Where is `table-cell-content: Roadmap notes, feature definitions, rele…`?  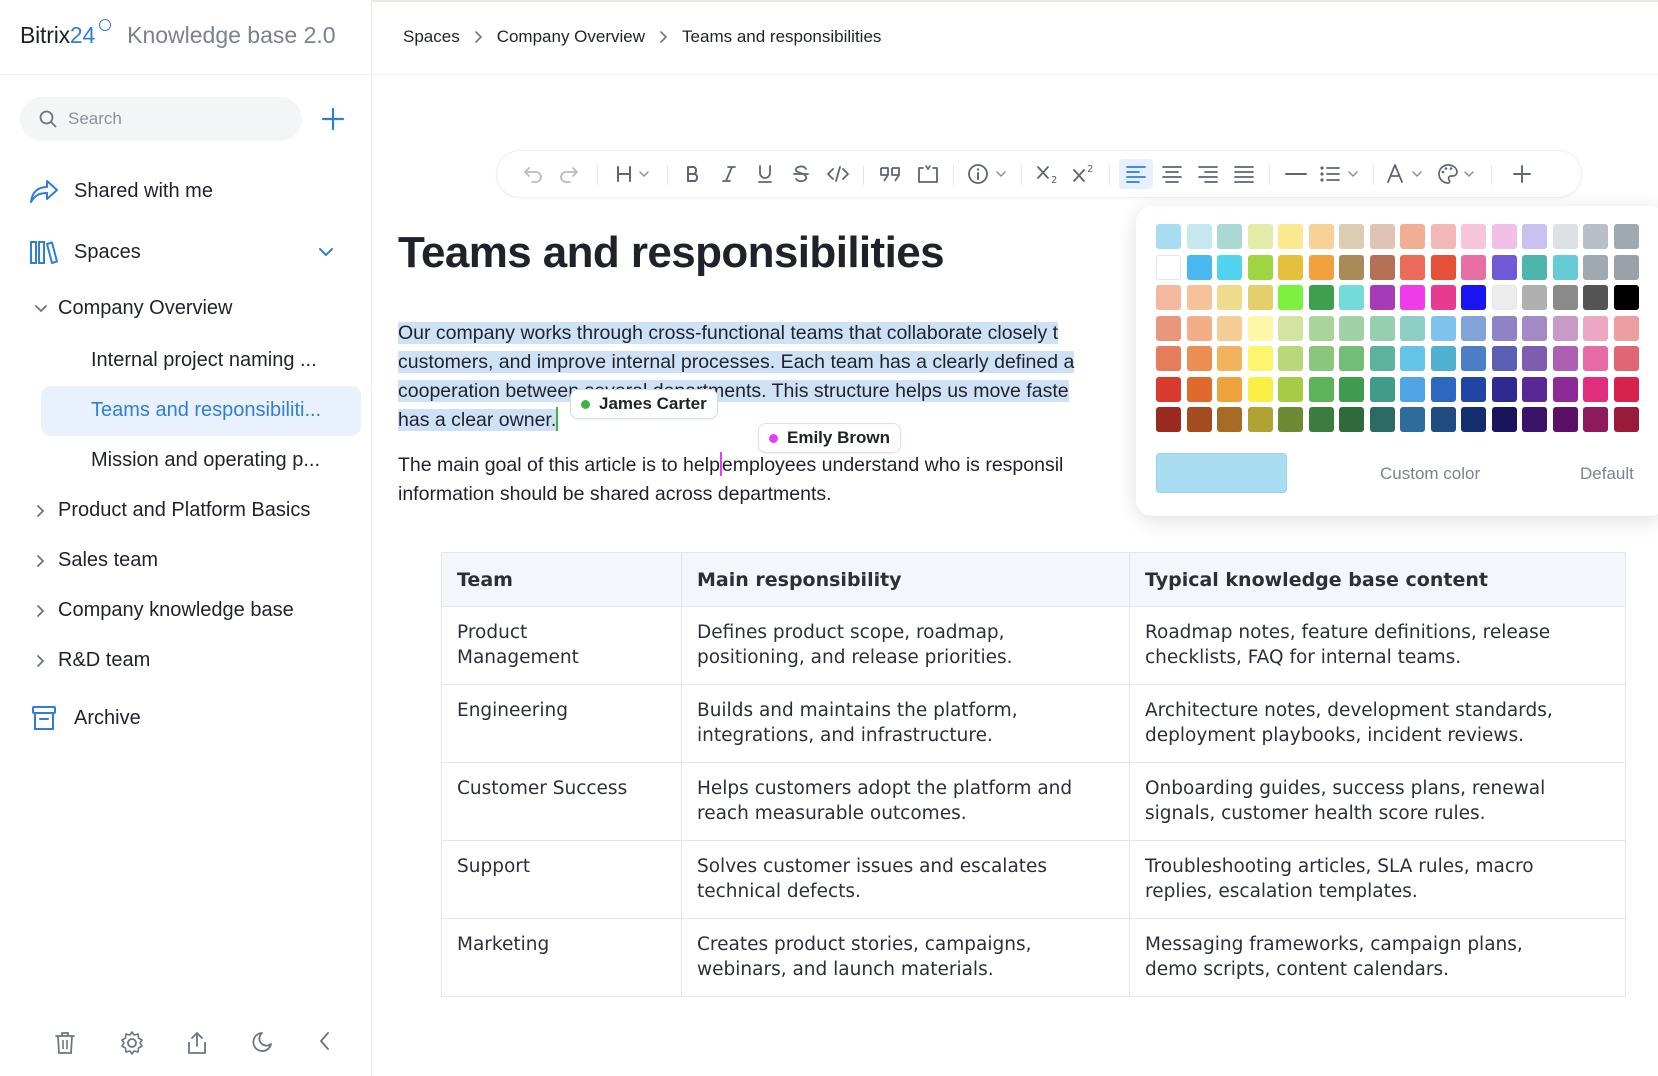
table-cell-content: Roadmap notes, feature definitions, rele… is located at coordinates (1377, 645).